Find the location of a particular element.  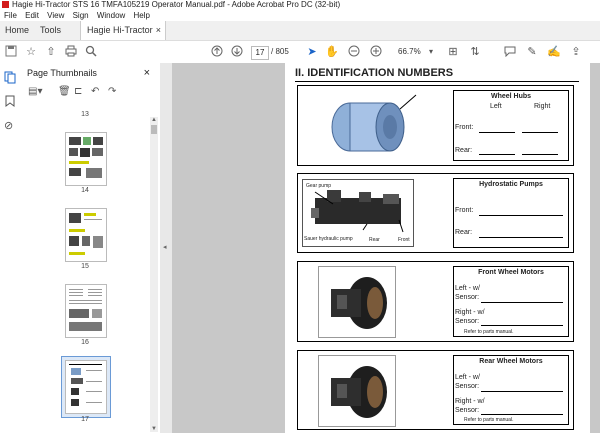

hand-tool-icon: ✋ is located at coordinates (332, 52).